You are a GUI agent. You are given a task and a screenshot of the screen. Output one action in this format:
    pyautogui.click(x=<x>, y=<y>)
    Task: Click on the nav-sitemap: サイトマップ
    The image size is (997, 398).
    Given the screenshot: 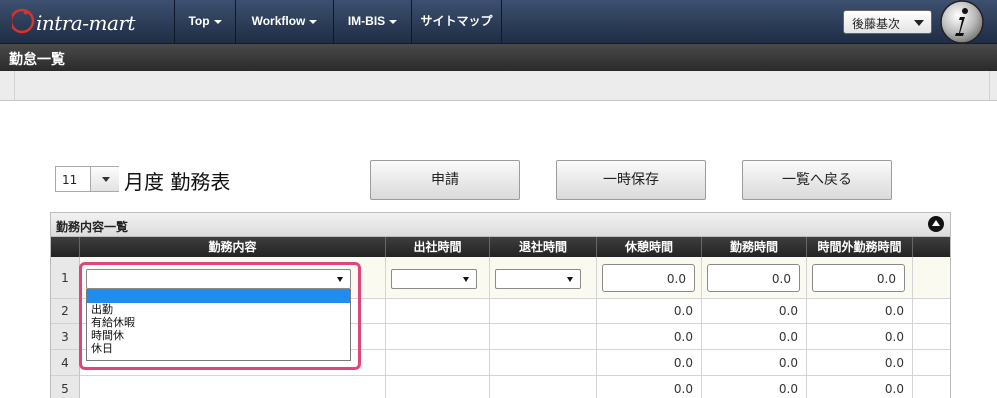 What is the action you would take?
    pyautogui.click(x=457, y=22)
    